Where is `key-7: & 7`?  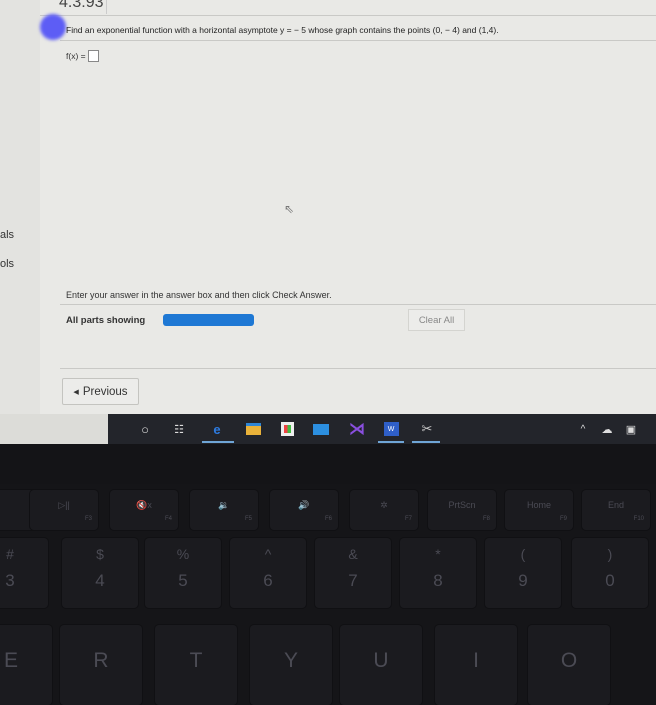 key-7: & 7 is located at coordinates (353, 573).